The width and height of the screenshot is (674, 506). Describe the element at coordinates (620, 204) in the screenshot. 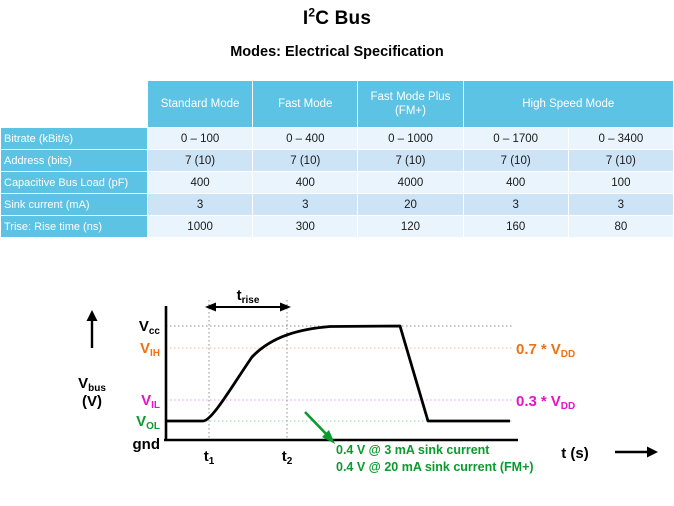

I see `cell-sink-highspeed-2: 3` at that location.